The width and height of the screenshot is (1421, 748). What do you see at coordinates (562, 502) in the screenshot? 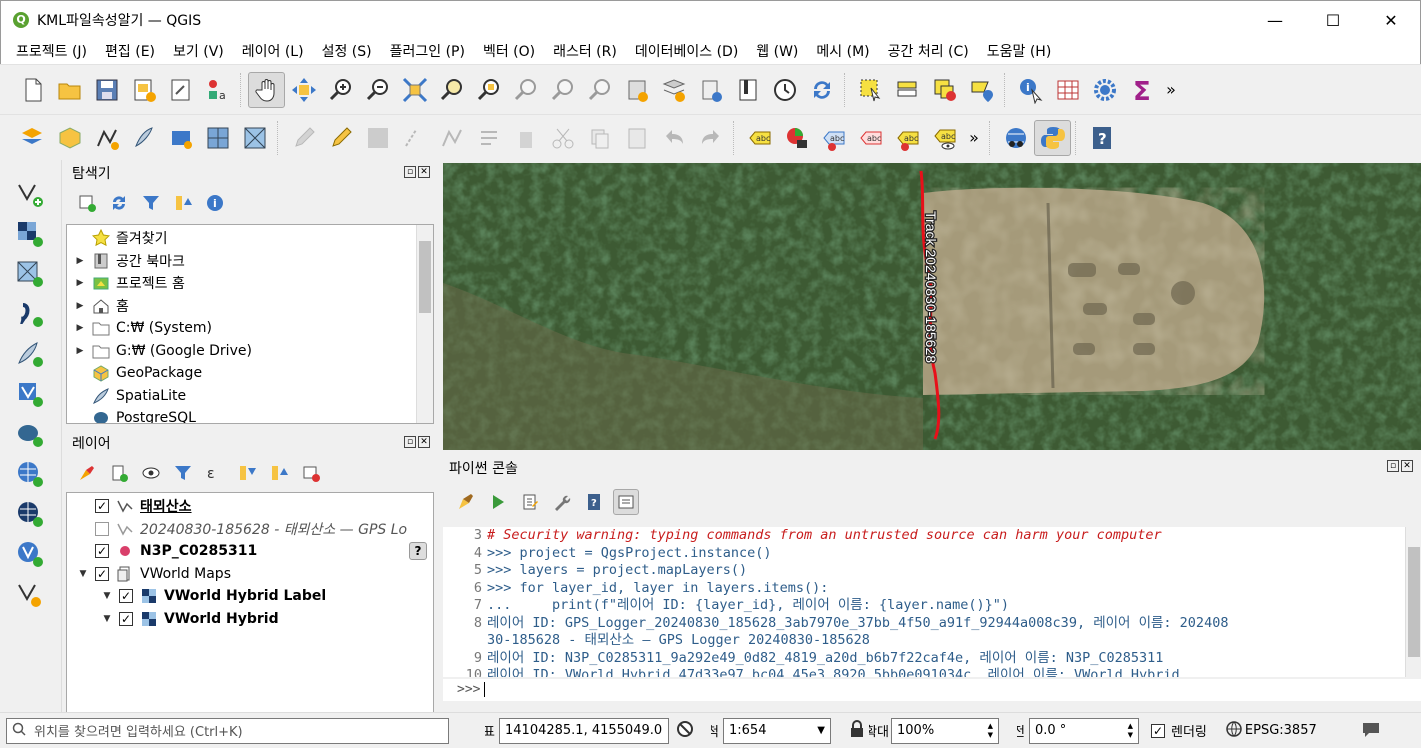
I see `options-wrench-icon` at bounding box center [562, 502].